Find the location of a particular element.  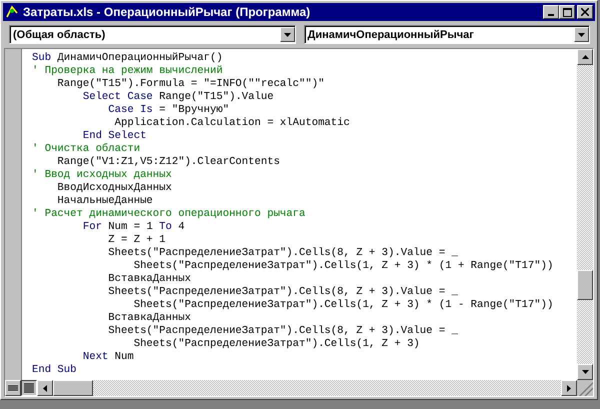

horizontal-scrollbar is located at coordinates (307, 388).